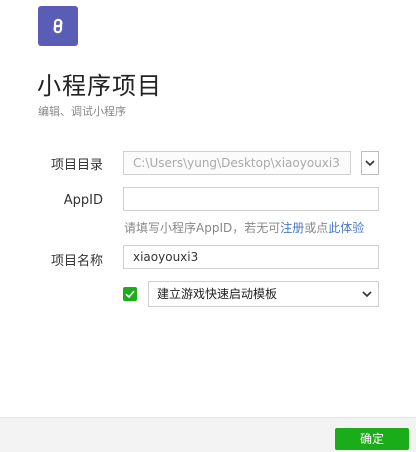 The image size is (416, 452). Describe the element at coordinates (346, 228) in the screenshot. I see `trial-link: 此体验` at that location.